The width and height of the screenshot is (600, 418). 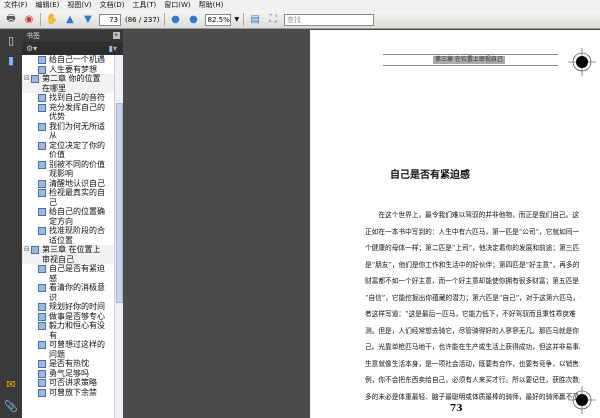 What do you see at coordinates (329, 19) in the screenshot?
I see `search-input: 查找` at bounding box center [329, 19].